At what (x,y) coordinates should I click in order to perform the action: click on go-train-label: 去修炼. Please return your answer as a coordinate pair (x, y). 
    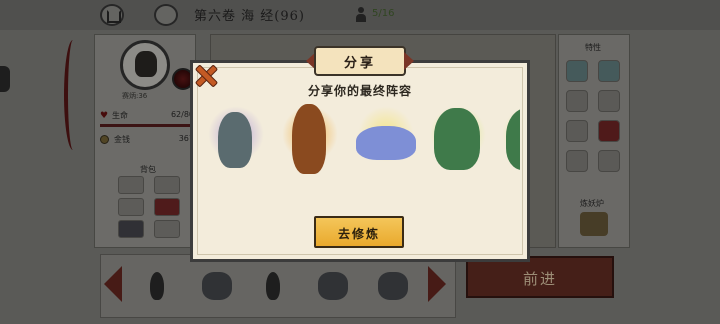
    Looking at the image, I should click on (358, 234).